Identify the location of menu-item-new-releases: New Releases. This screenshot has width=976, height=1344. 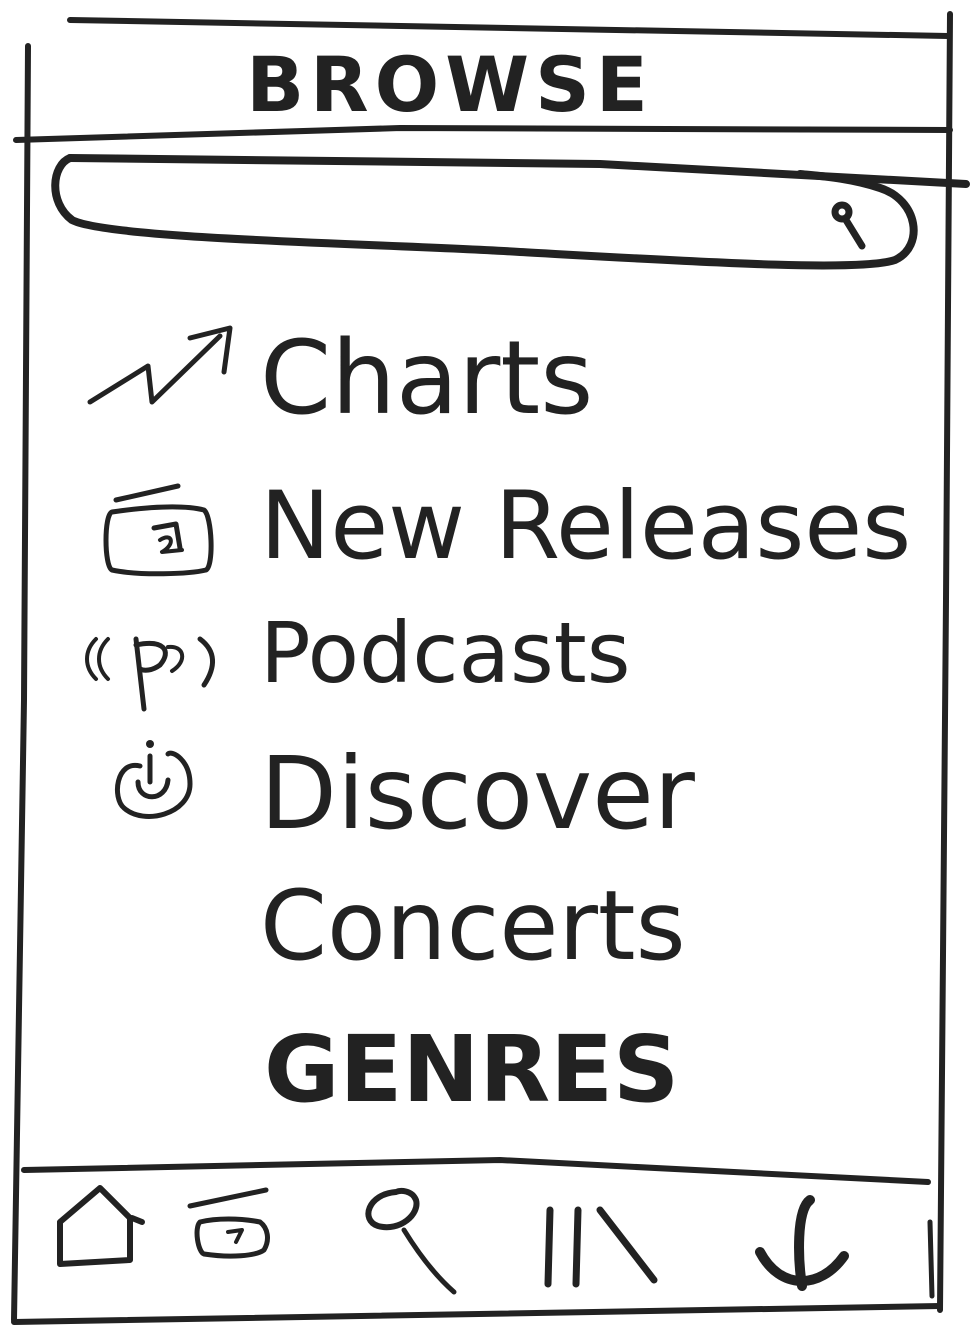
(480, 530).